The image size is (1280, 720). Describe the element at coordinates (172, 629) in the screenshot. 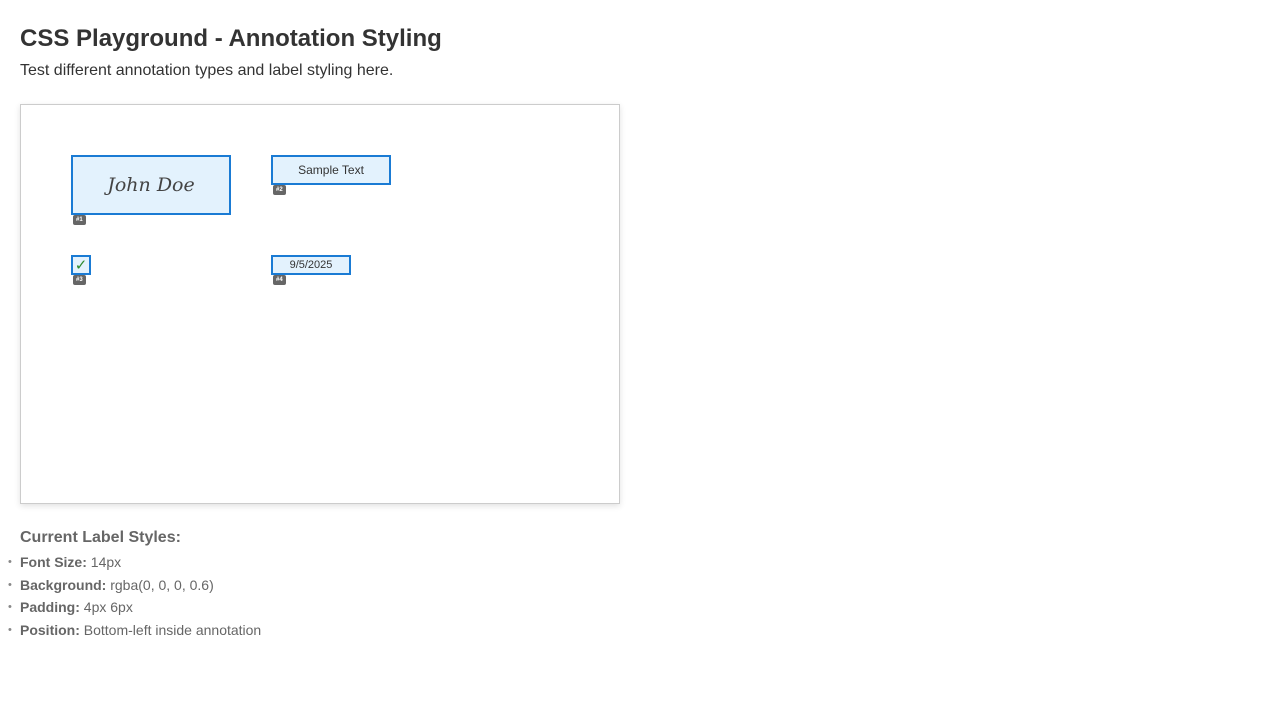

I see `style-value: Bottom-left inside annotation` at that location.